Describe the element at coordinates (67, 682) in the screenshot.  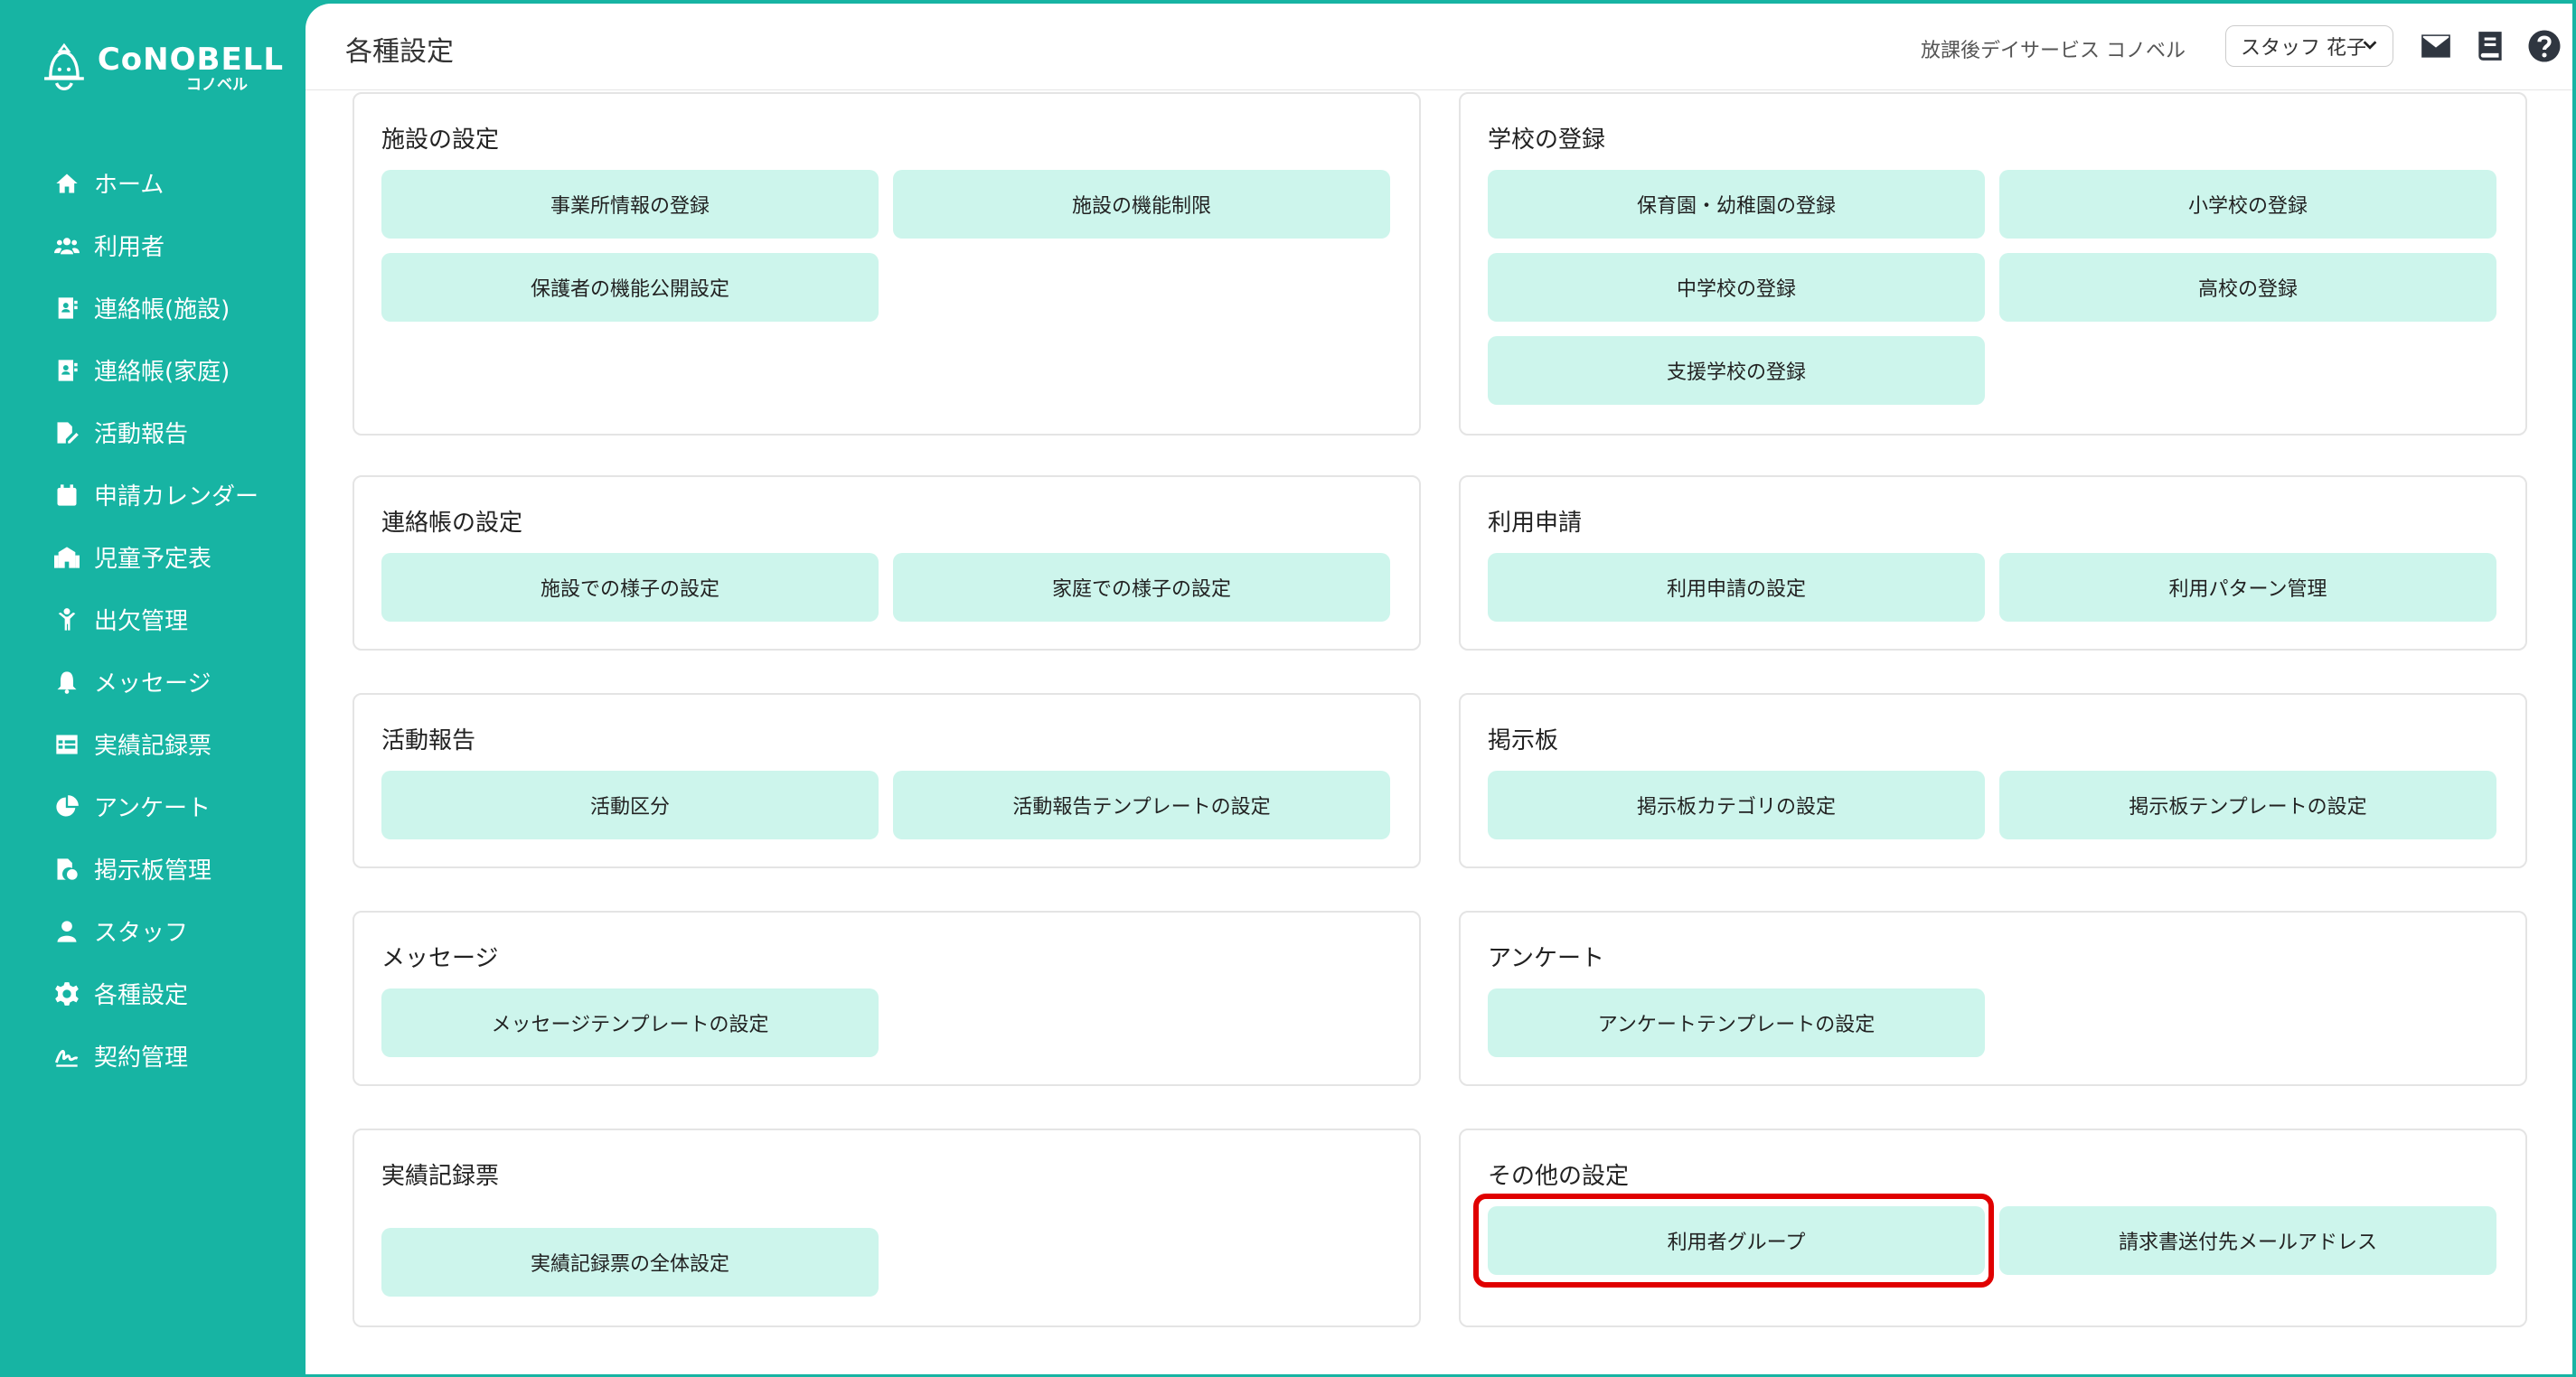
I see `bell-icon` at that location.